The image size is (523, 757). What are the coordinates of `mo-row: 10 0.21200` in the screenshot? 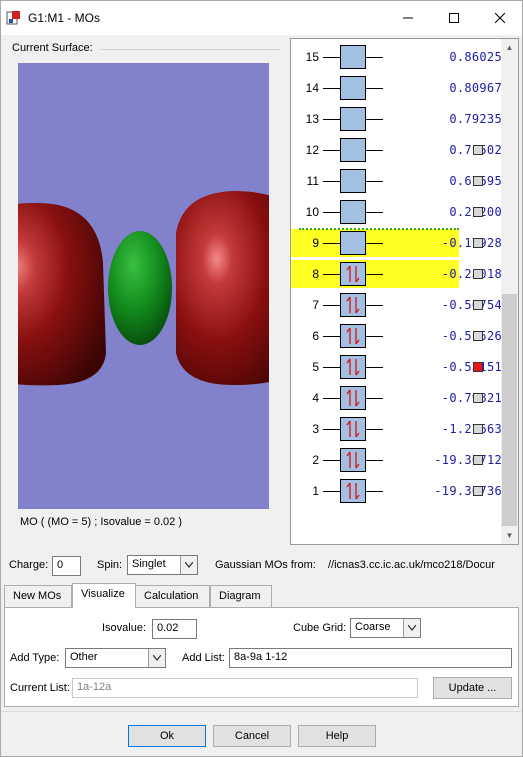 It's located at (396, 212).